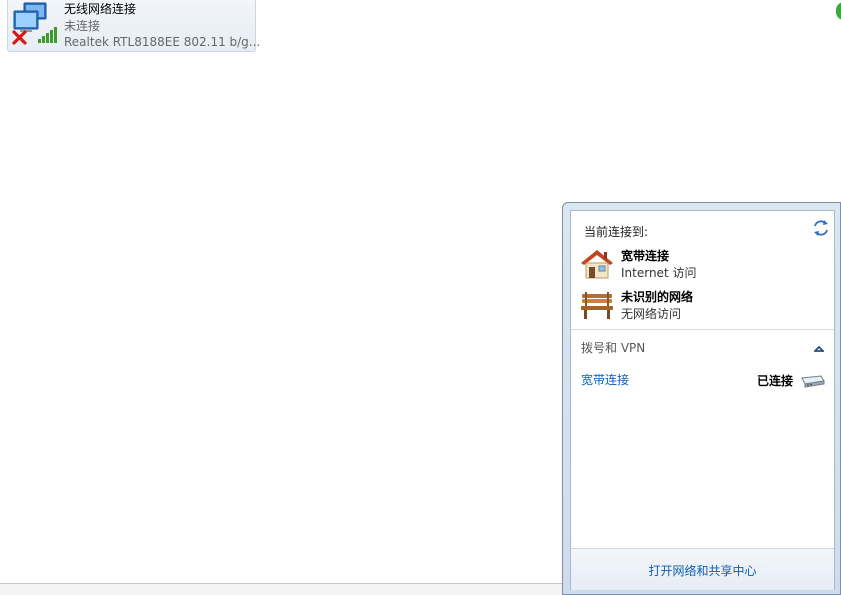 The height and width of the screenshot is (595, 841). Describe the element at coordinates (838, 11) in the screenshot. I see `status-indicator` at that location.